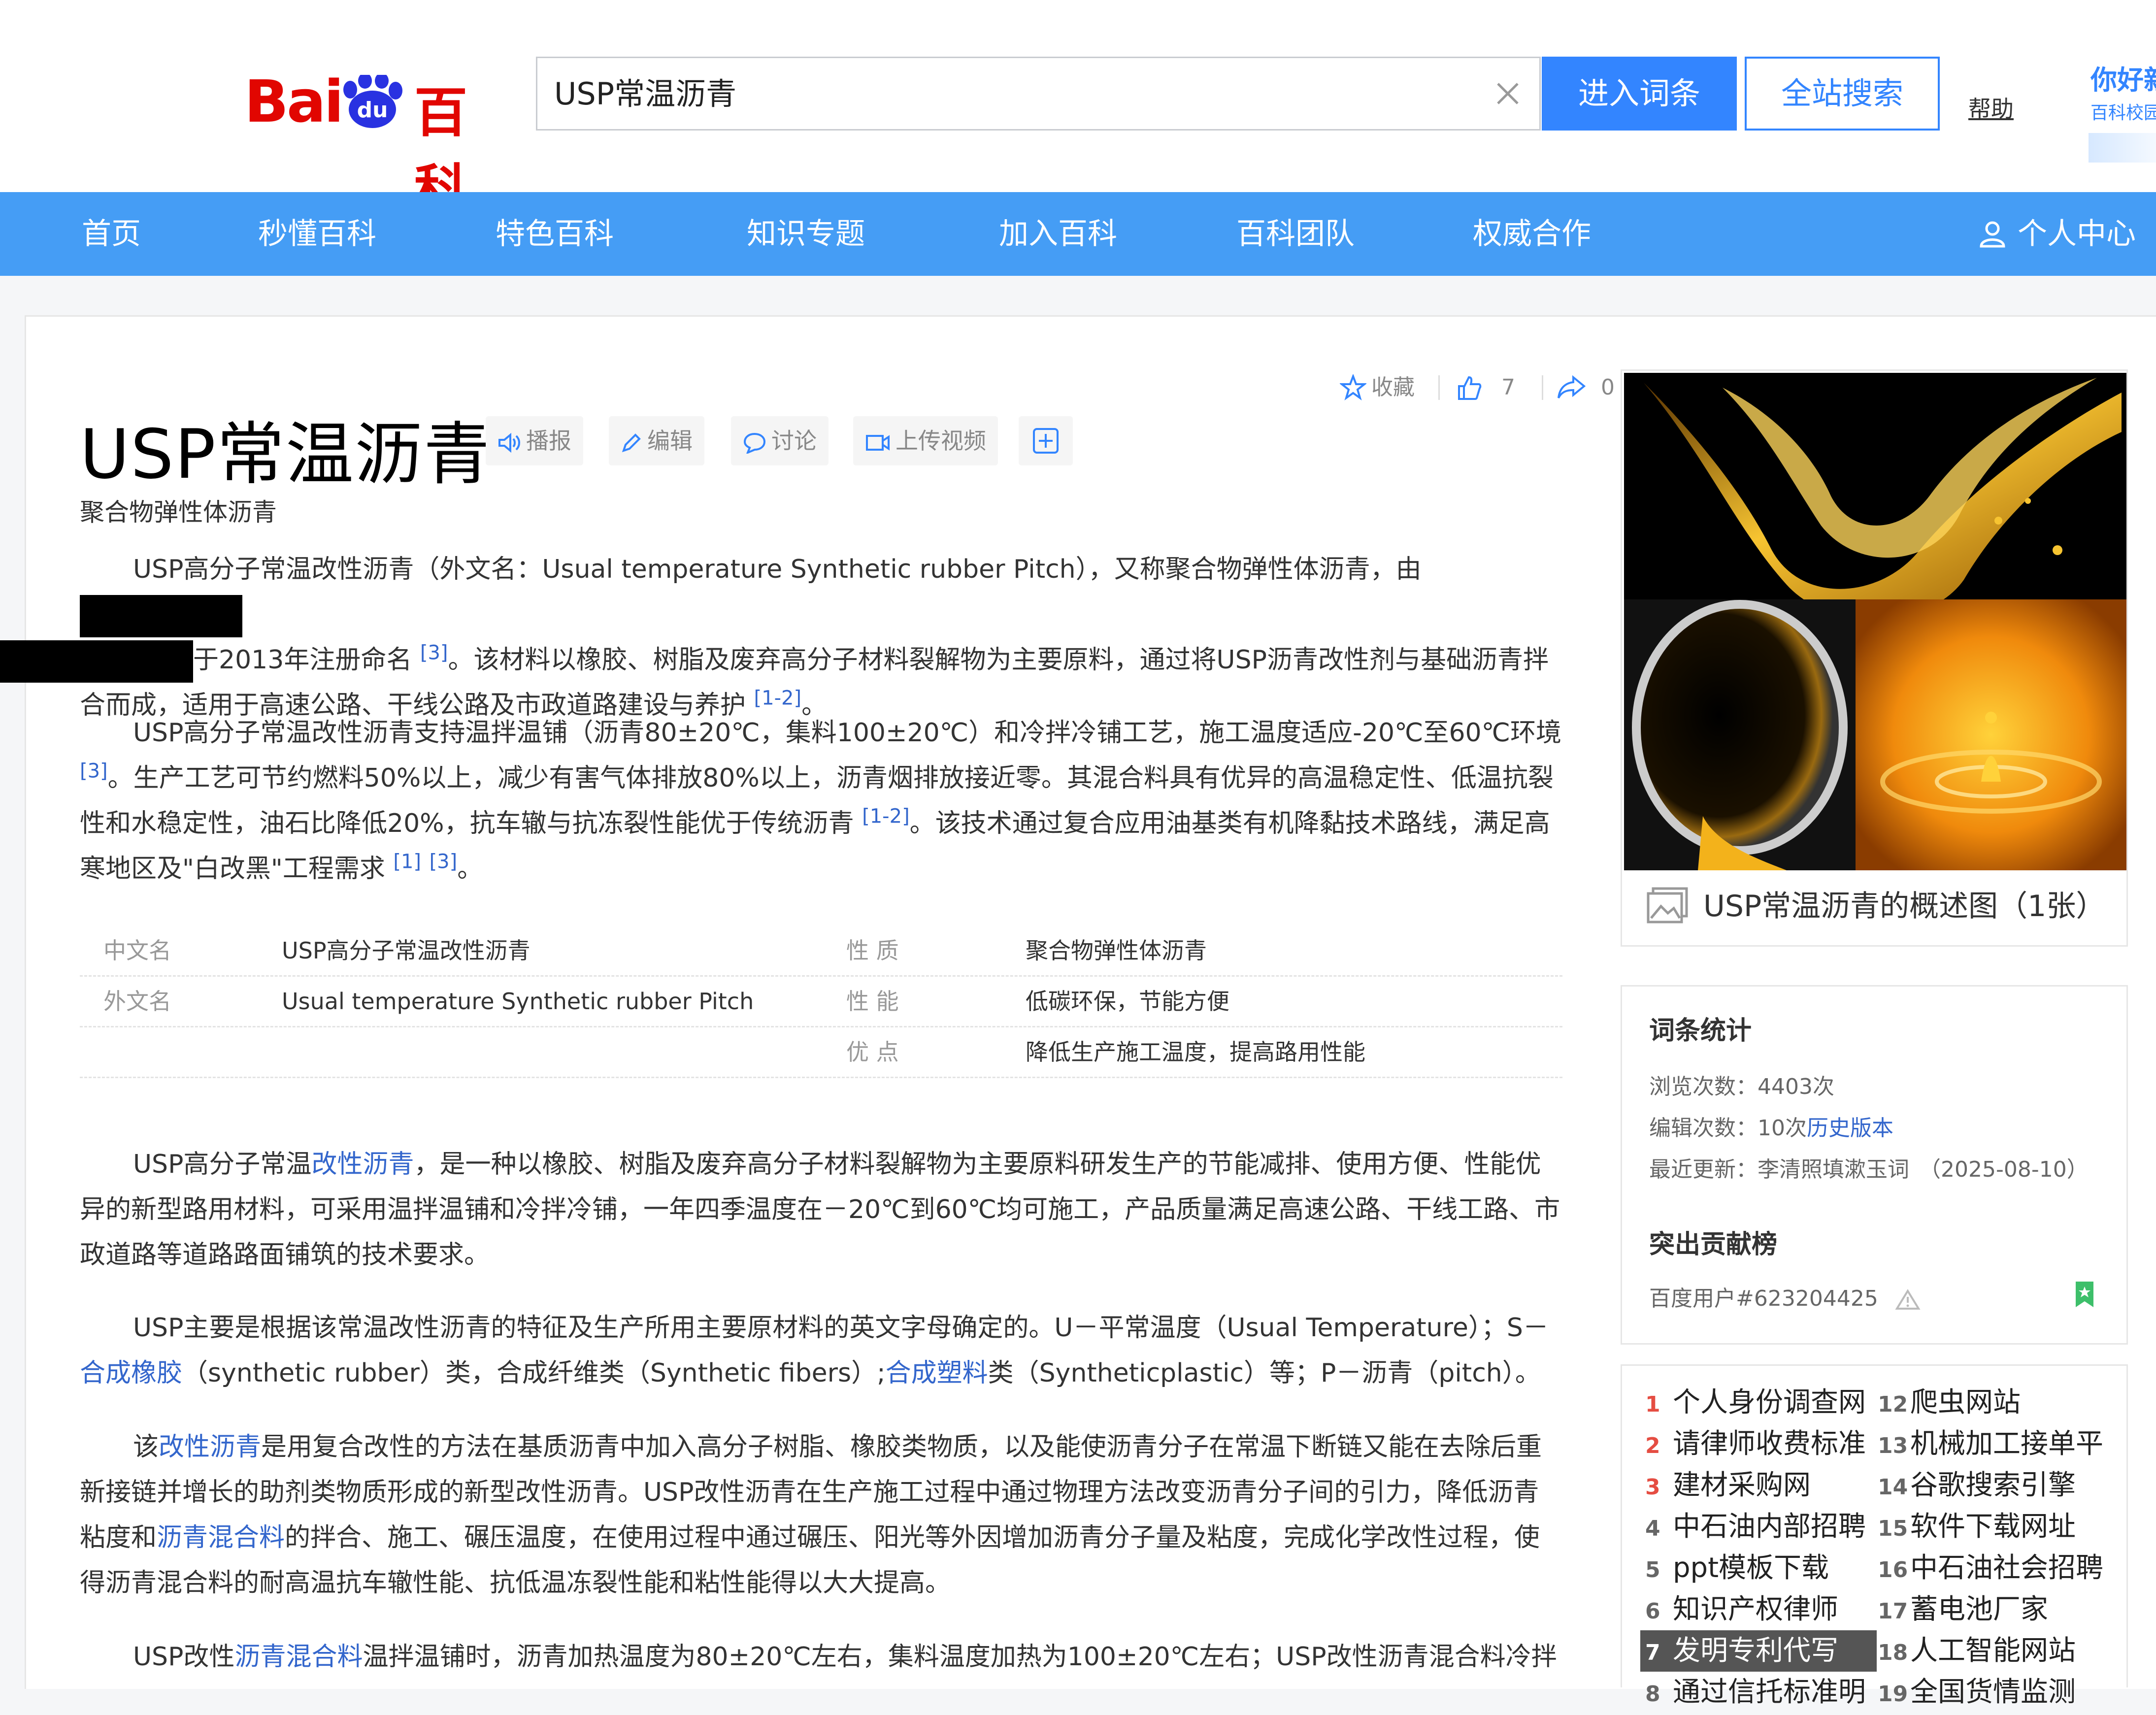  I want to click on nav-item-topics: 知识专题, so click(806, 234).